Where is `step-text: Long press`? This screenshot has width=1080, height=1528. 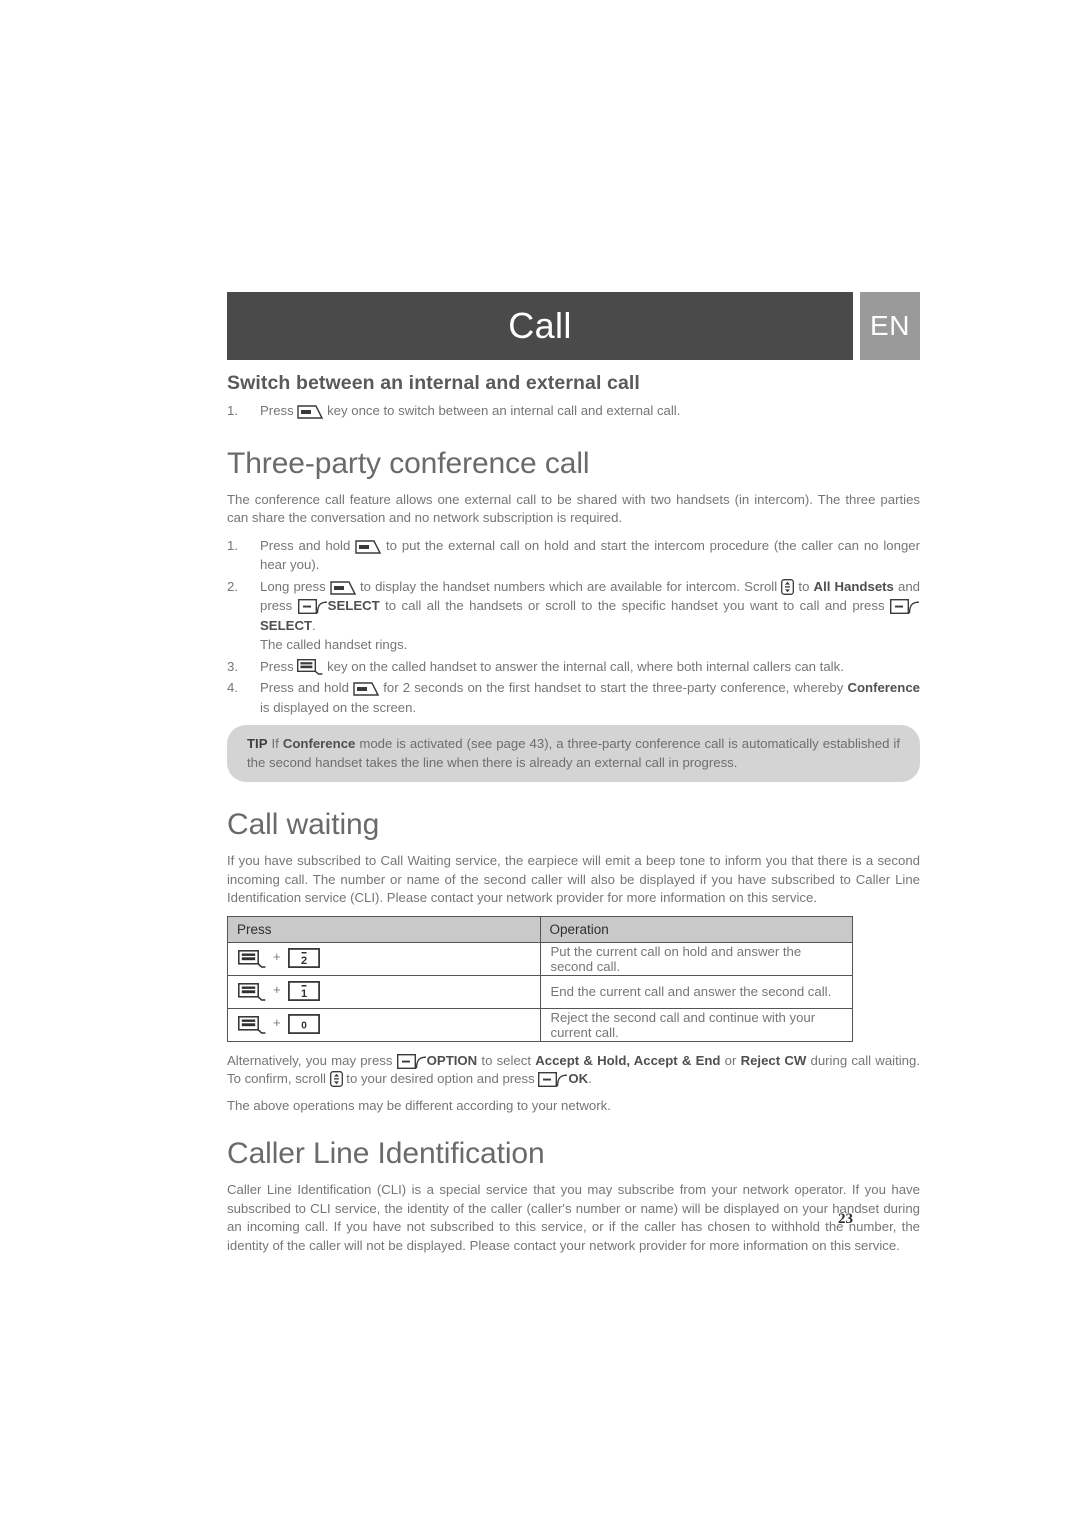 step-text: Long press is located at coordinates (293, 586).